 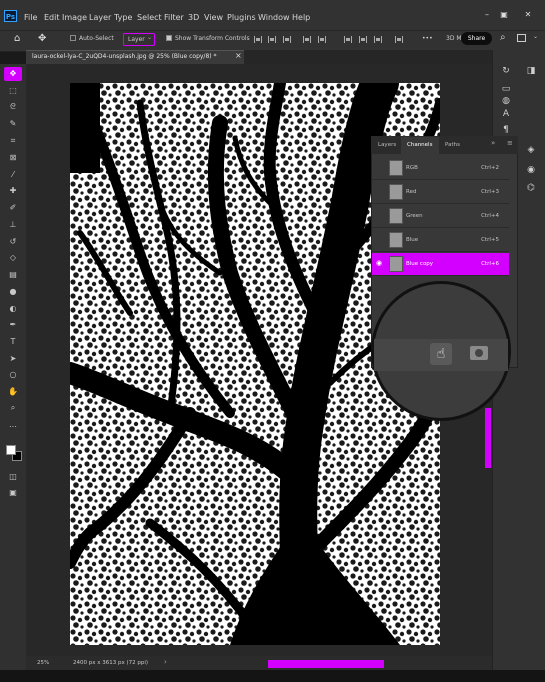 I want to click on gradient-icon: ▤, so click(x=13, y=274).